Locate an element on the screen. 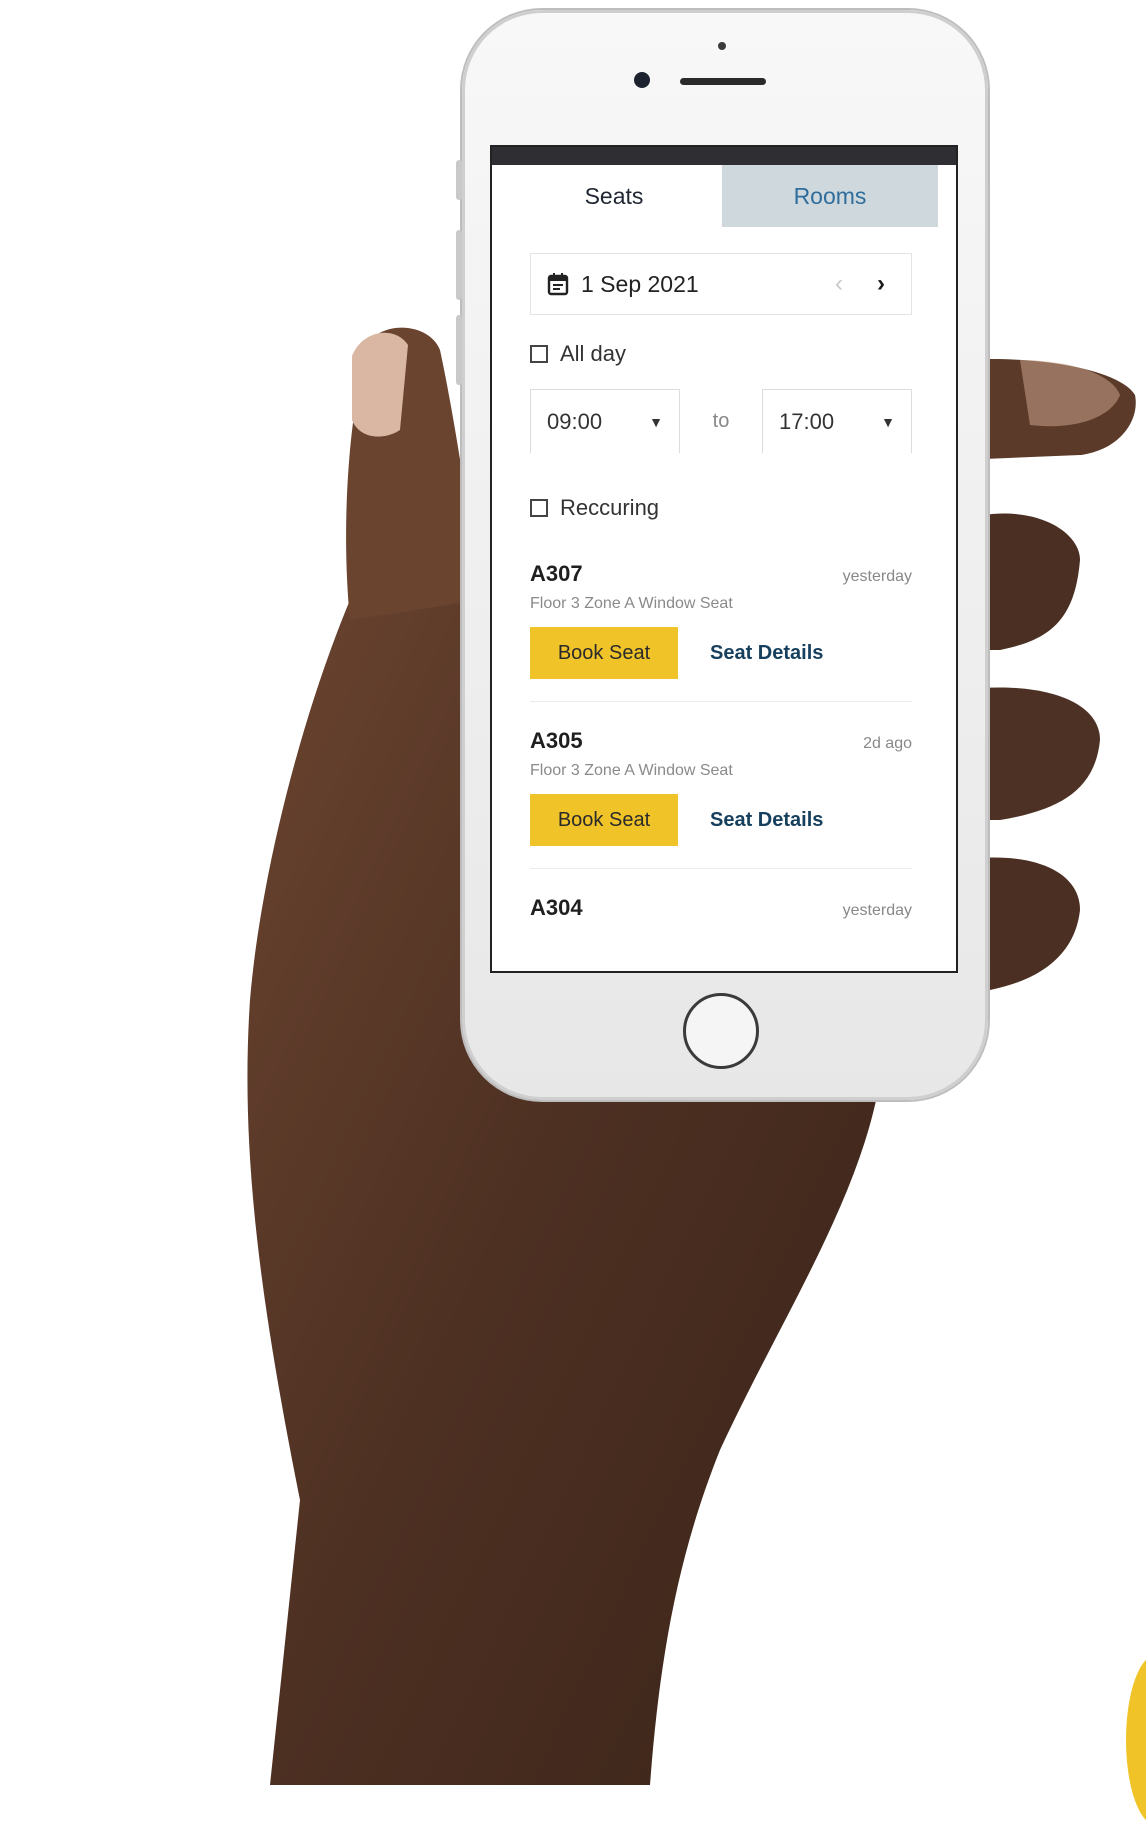  time-range: 09:00 ▼ to 17:00 ▼ is located at coordinates (721, 421).